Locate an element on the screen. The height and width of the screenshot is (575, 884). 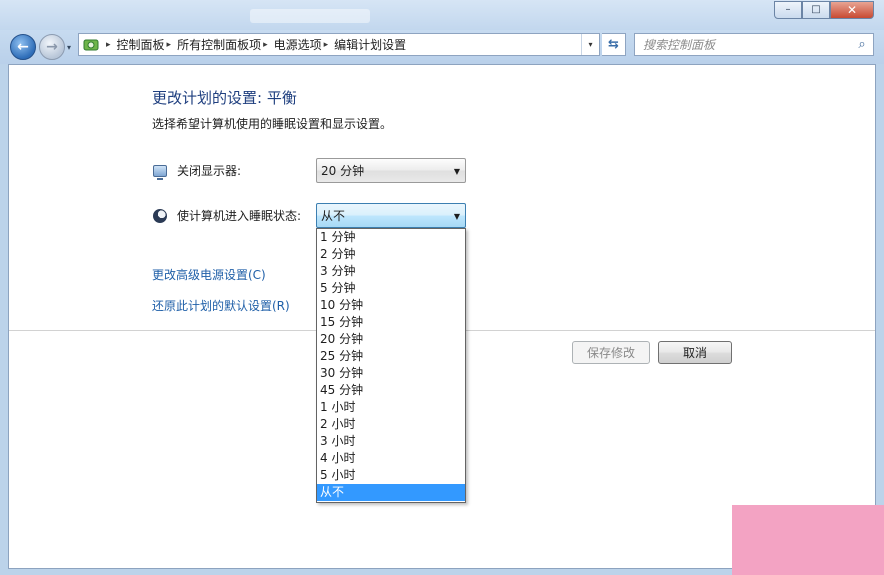
search-icon: ⌕ is located at coordinates (862, 44).